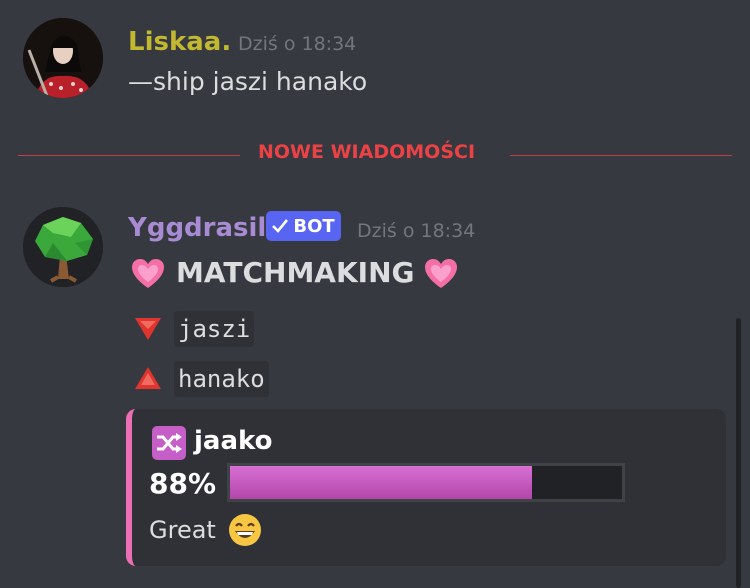 The width and height of the screenshot is (750, 588). I want to click on bot-author-name: Yggdrasil, so click(197, 228).